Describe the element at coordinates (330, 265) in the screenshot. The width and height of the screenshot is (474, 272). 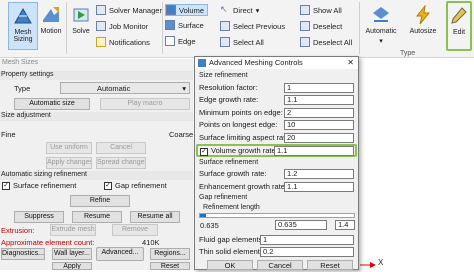
I see `dialog-reset-button: Reset` at that location.